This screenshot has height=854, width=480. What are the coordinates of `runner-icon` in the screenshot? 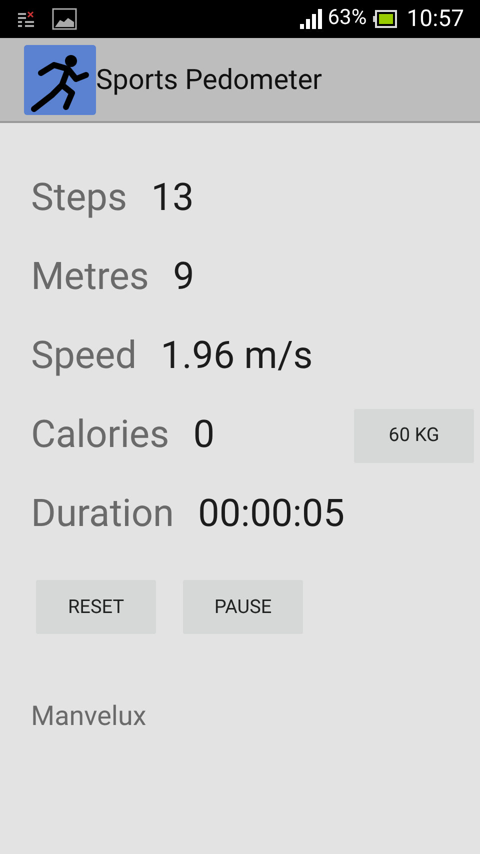 It's located at (60, 79).